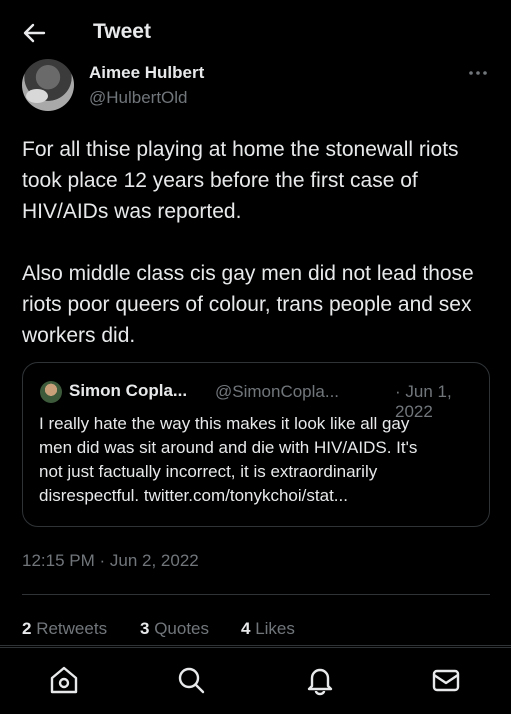  What do you see at coordinates (27, 628) in the screenshot?
I see `retweets-count: 2` at bounding box center [27, 628].